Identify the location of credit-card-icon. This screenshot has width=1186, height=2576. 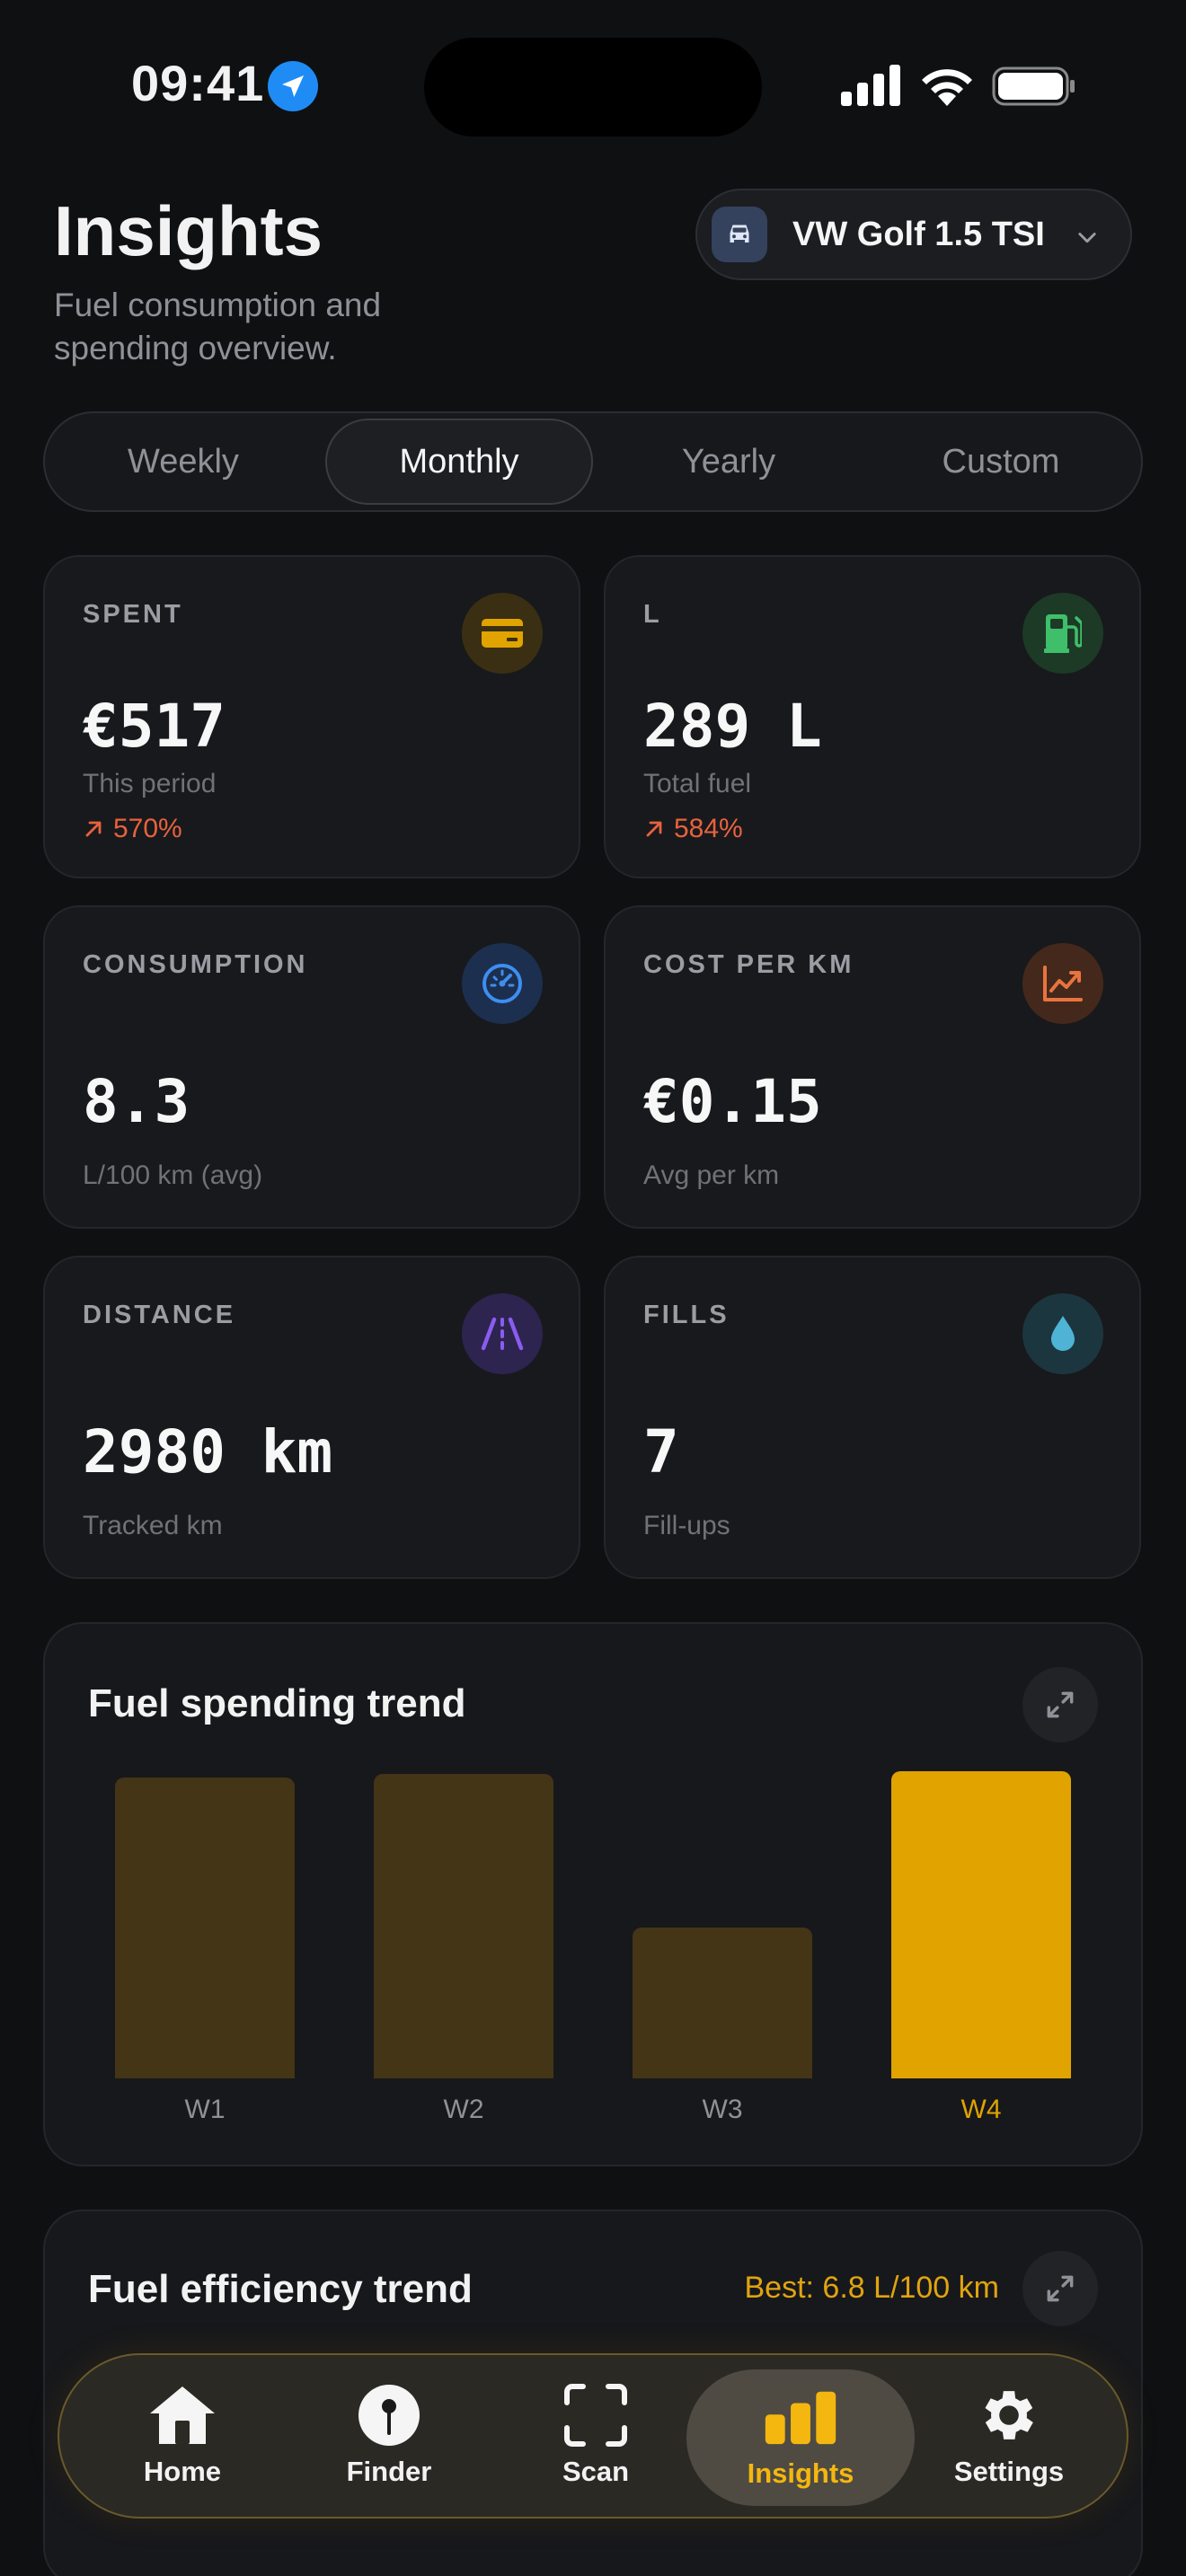
(502, 633).